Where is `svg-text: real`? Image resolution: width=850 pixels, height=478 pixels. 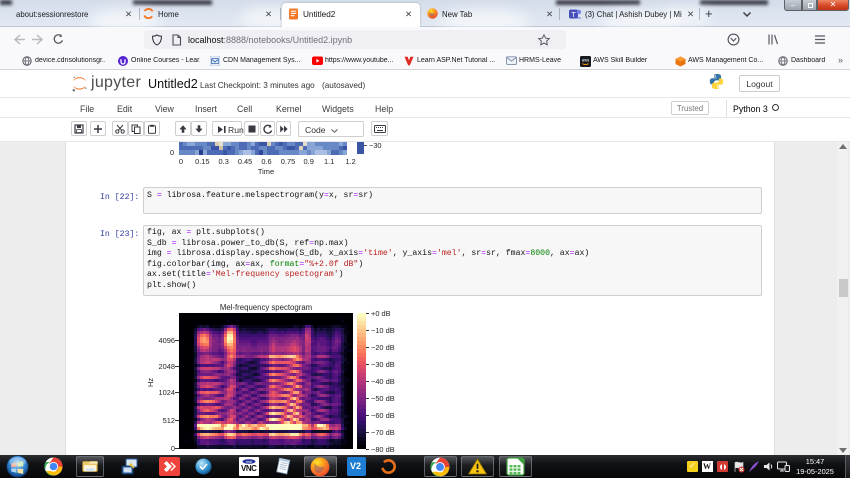 svg-text: real is located at coordinates (249, 462).